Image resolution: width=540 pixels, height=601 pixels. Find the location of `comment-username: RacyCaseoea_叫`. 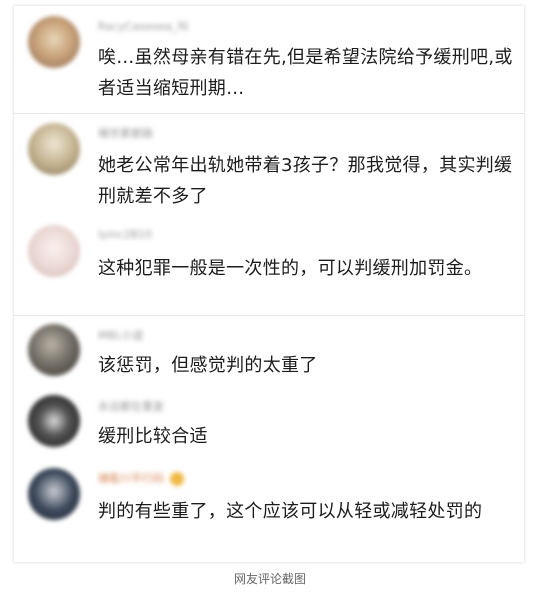

comment-username: RacyCaseoea_叫 is located at coordinates (143, 26).